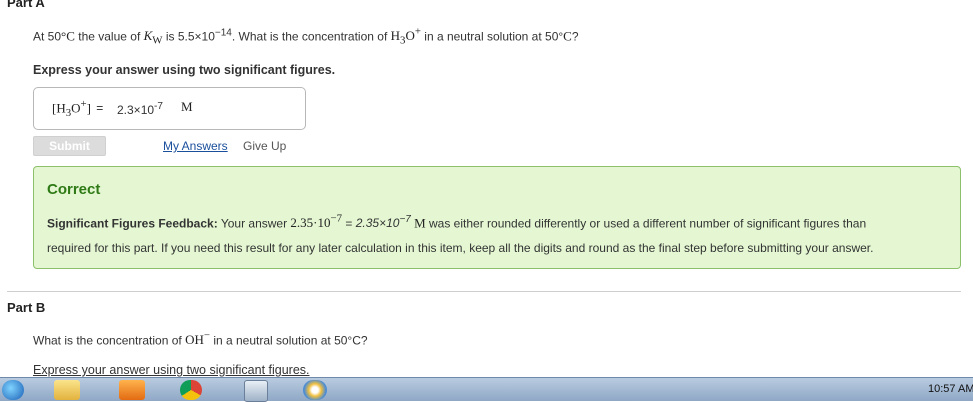  Describe the element at coordinates (140, 109) in the screenshot. I see `answer-value: 2.3×10-7` at that location.